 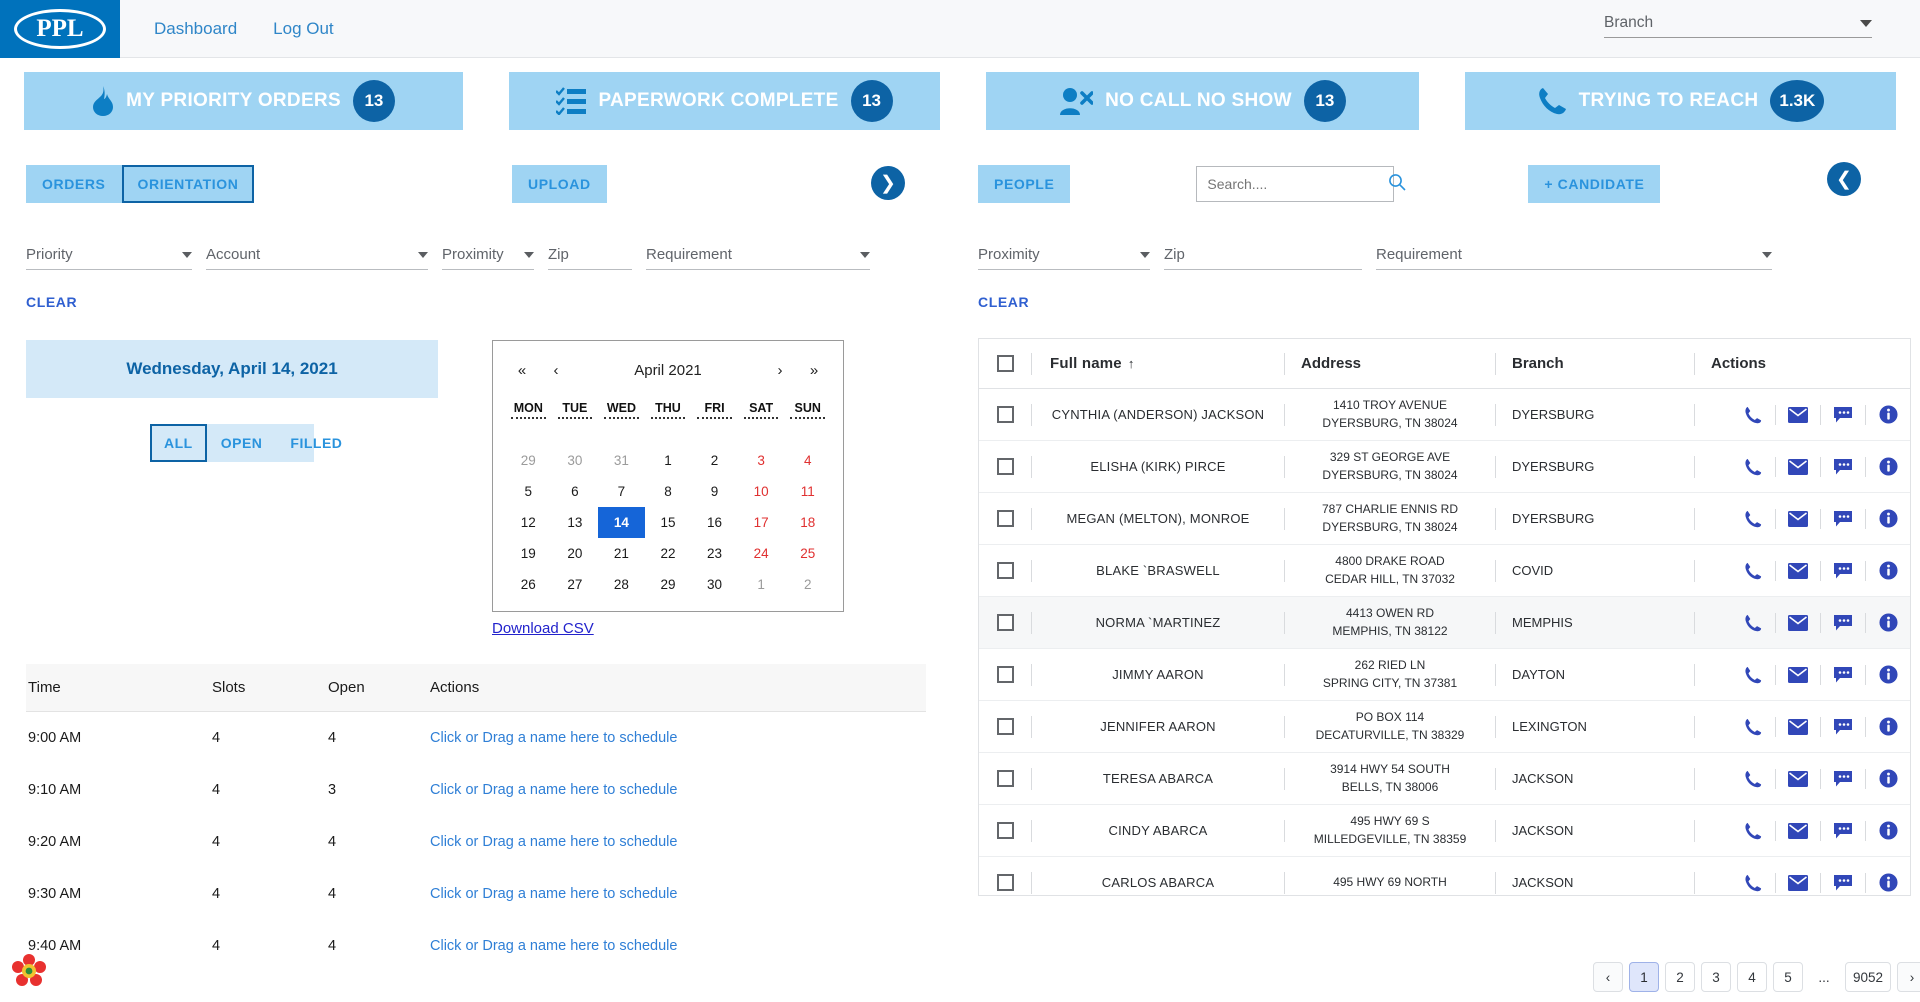 I want to click on calendar-day: 27, so click(x=575, y=584).